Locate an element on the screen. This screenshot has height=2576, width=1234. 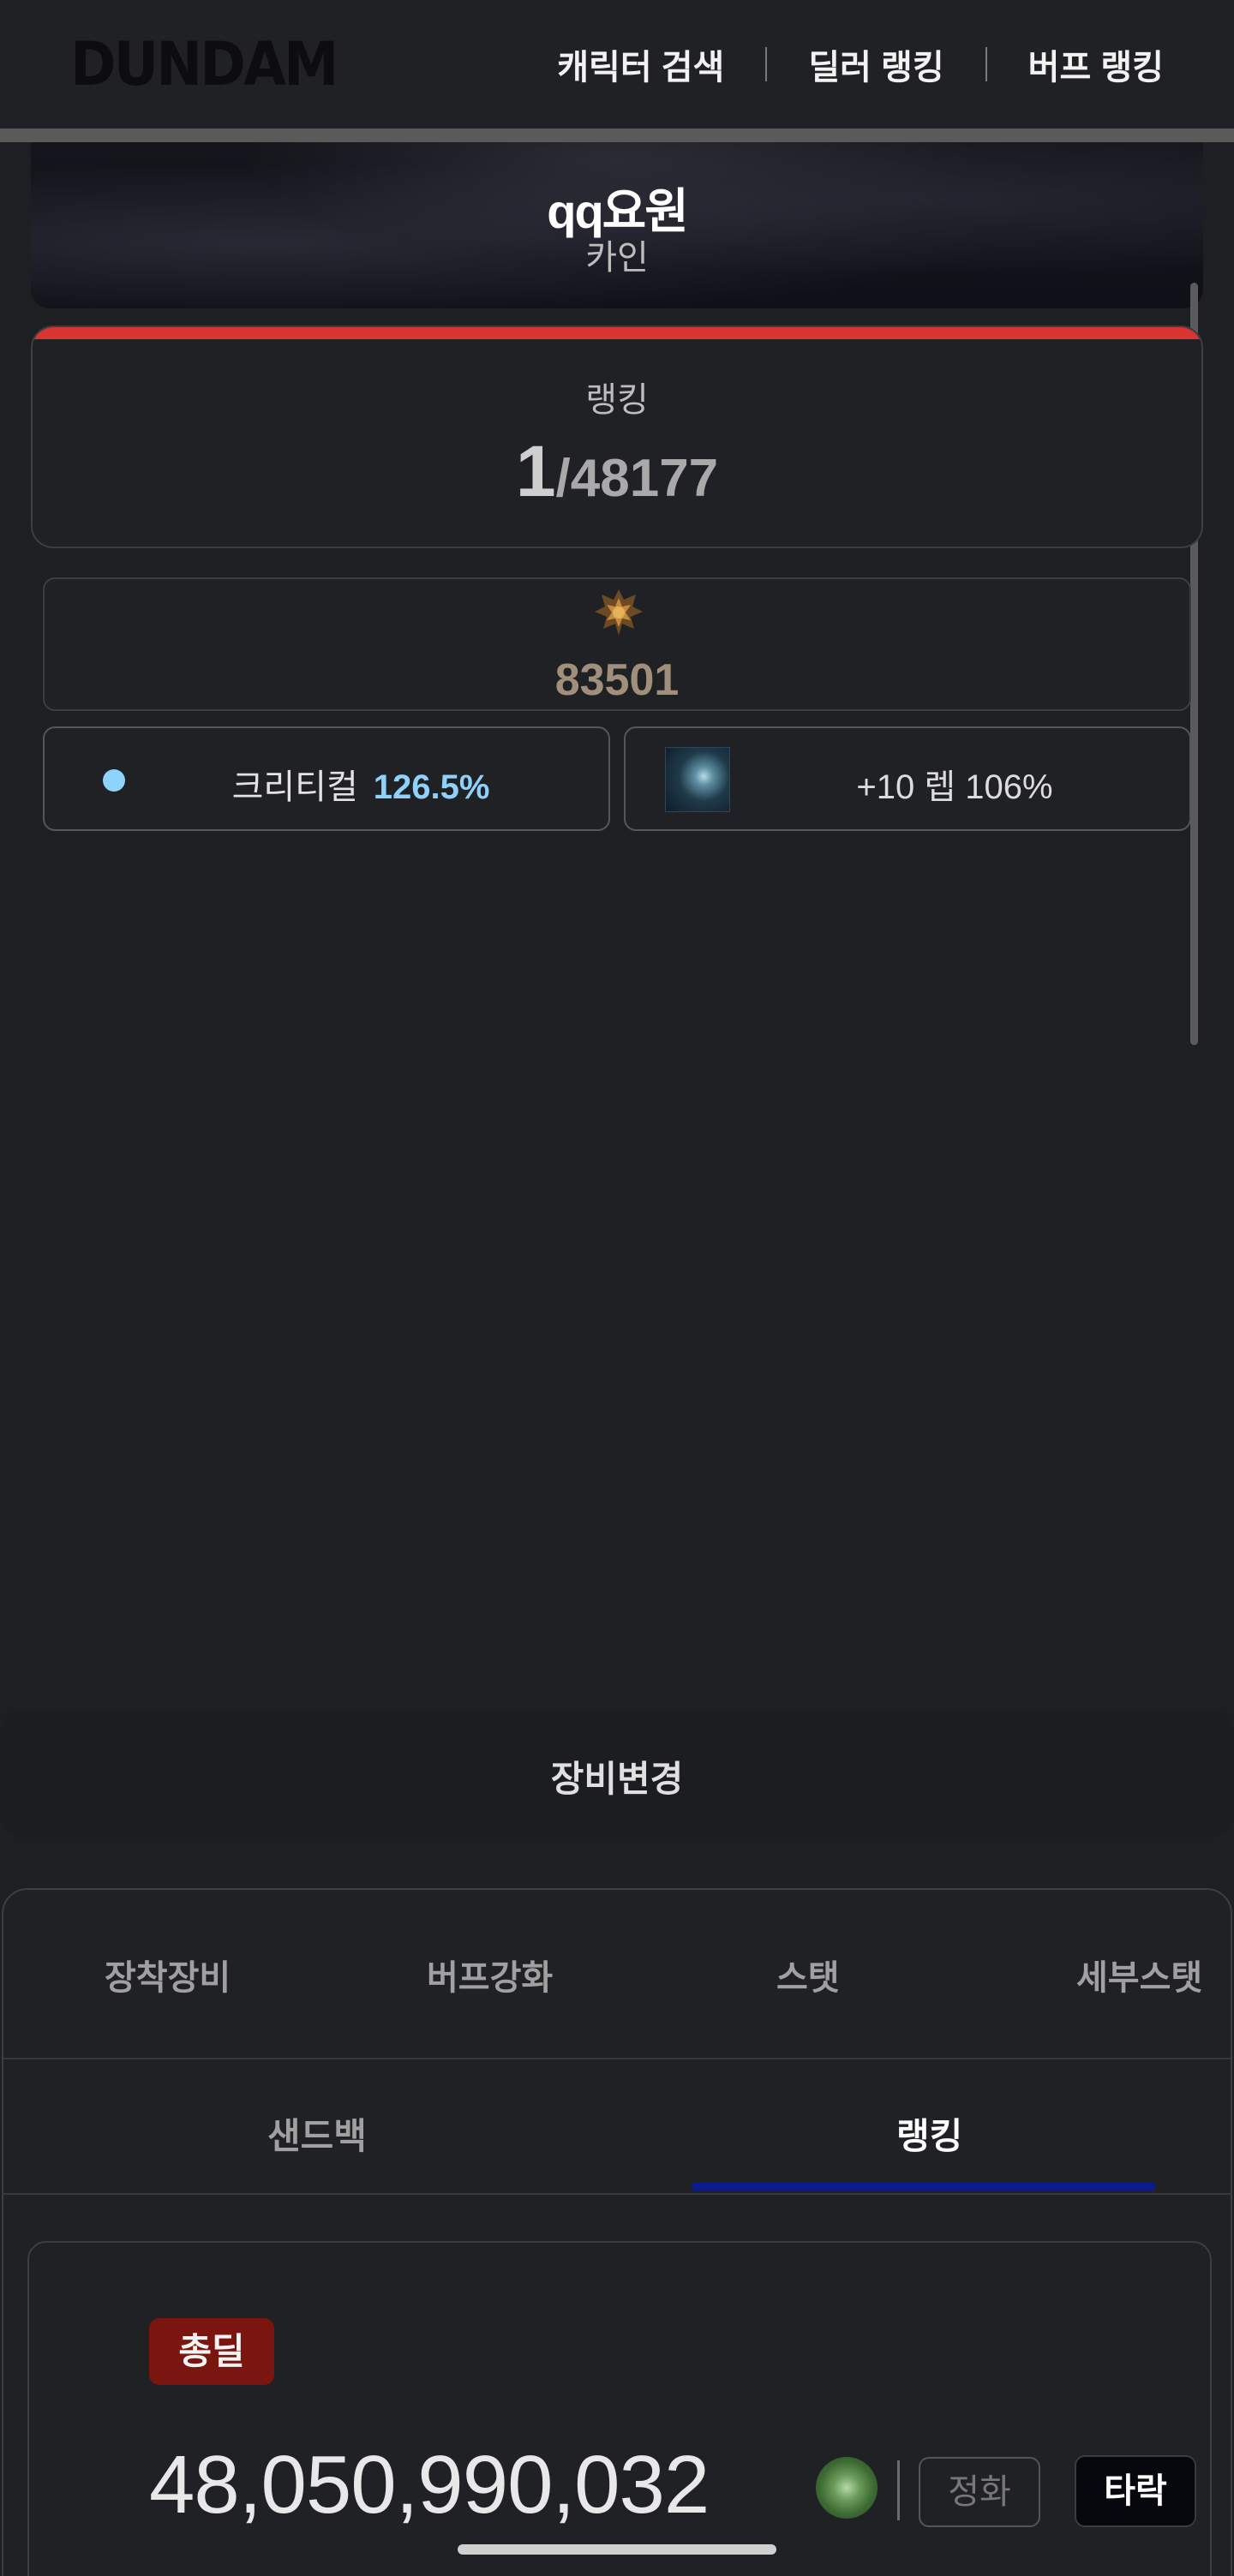
ranking-accent-bar is located at coordinates (617, 333).